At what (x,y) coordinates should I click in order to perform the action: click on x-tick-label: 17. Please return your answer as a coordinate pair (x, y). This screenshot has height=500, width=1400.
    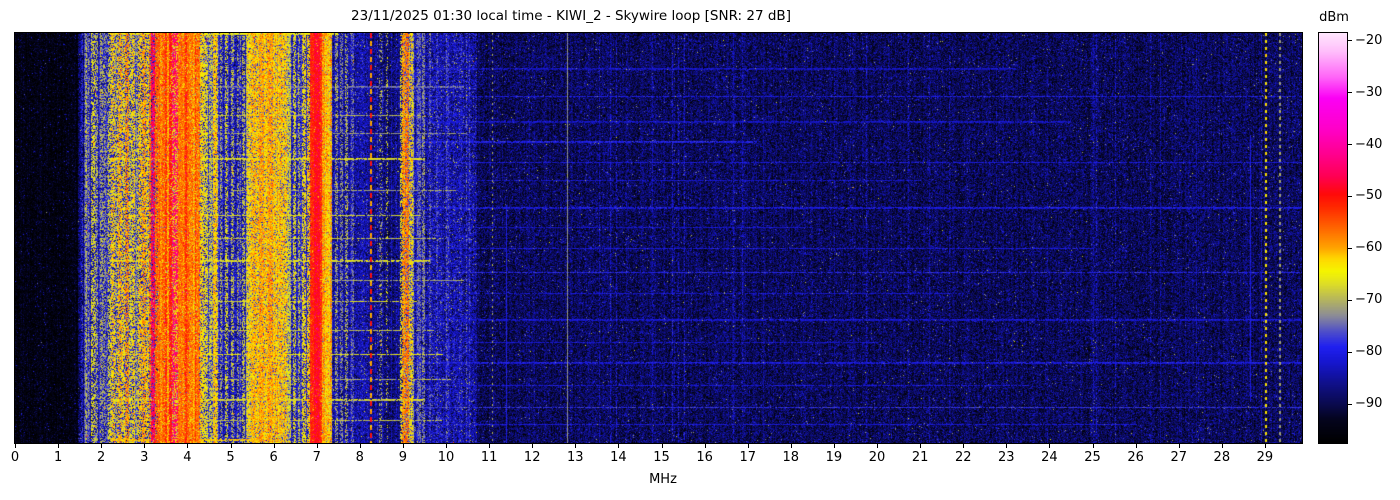
    Looking at the image, I should click on (747, 457).